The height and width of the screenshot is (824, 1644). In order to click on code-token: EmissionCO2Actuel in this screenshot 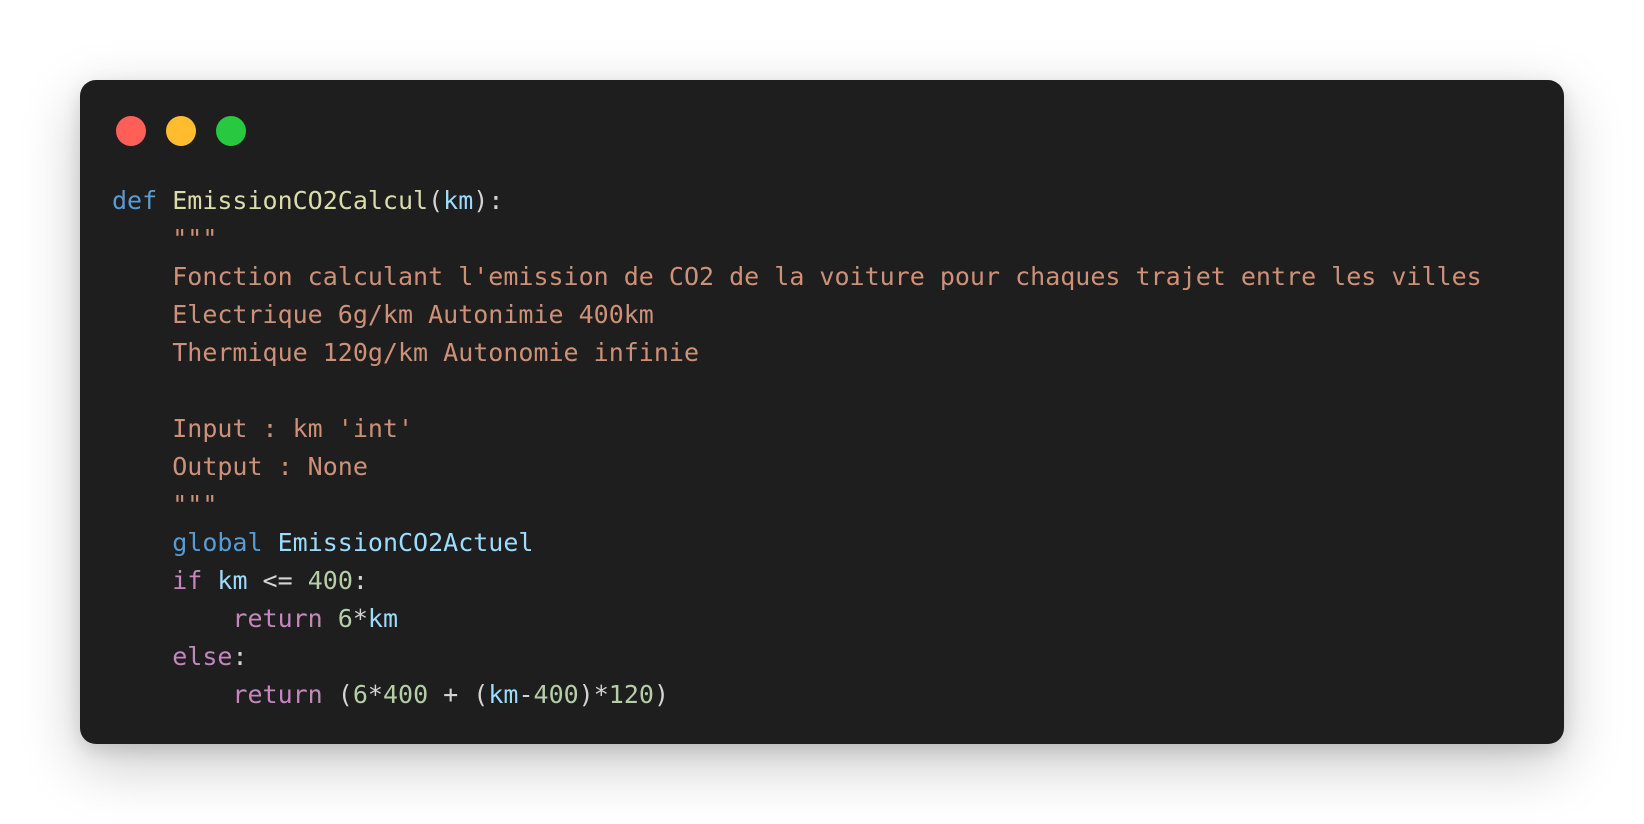, I will do `click(405, 542)`.